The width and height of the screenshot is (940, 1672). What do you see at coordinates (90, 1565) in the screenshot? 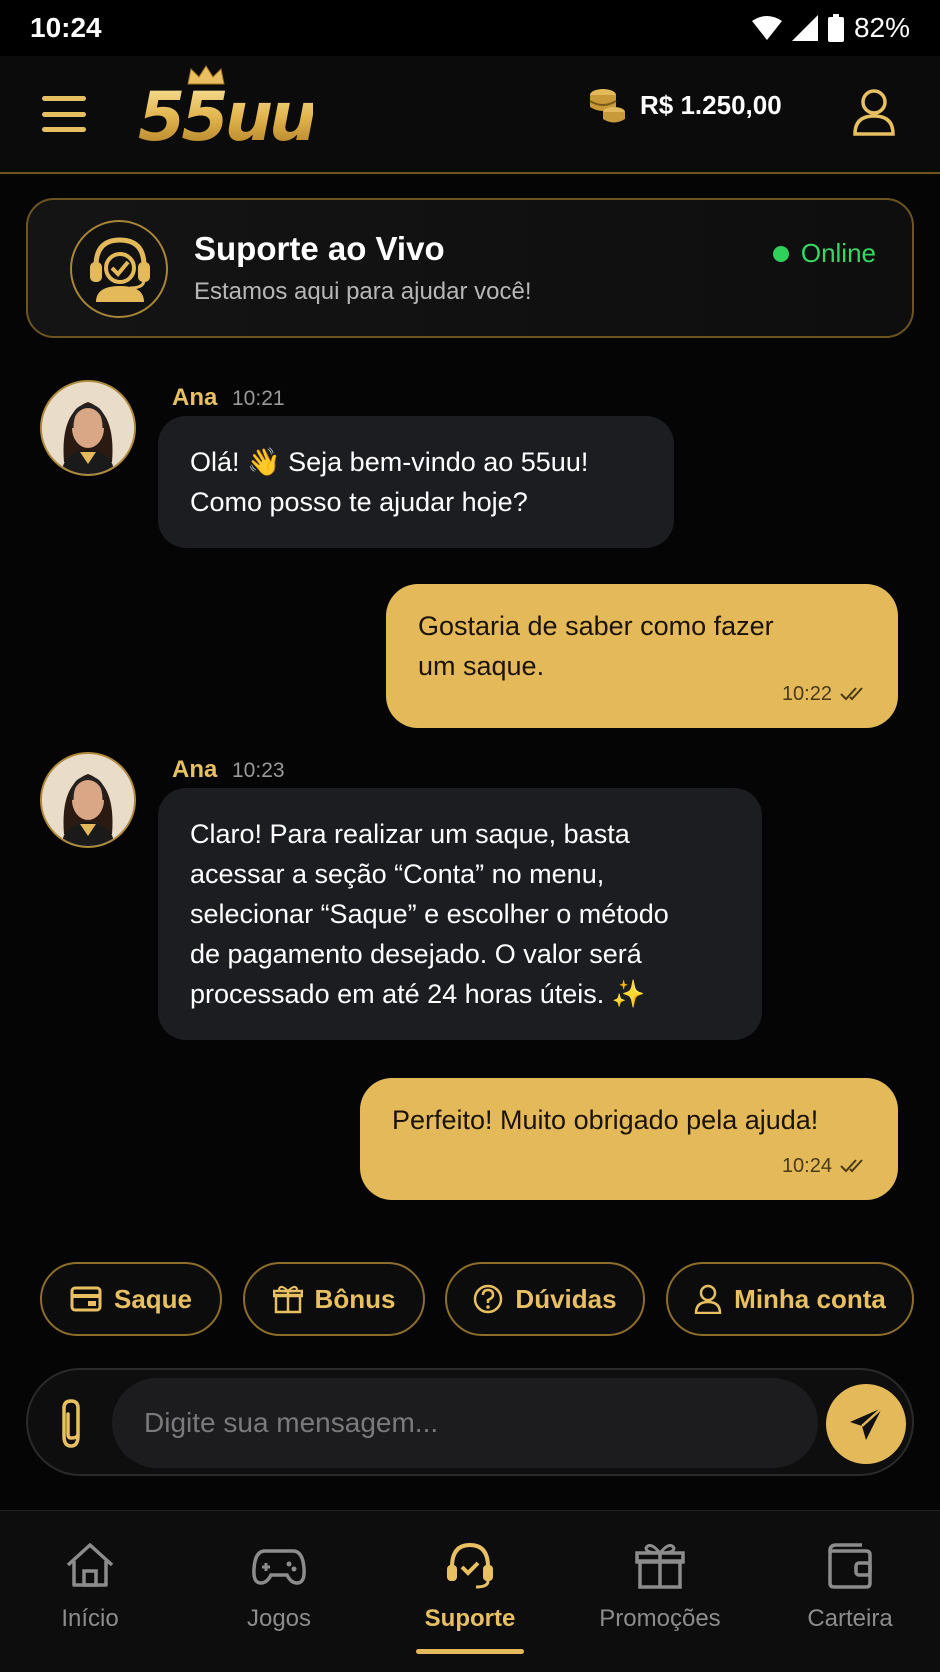
I see `home-icon` at bounding box center [90, 1565].